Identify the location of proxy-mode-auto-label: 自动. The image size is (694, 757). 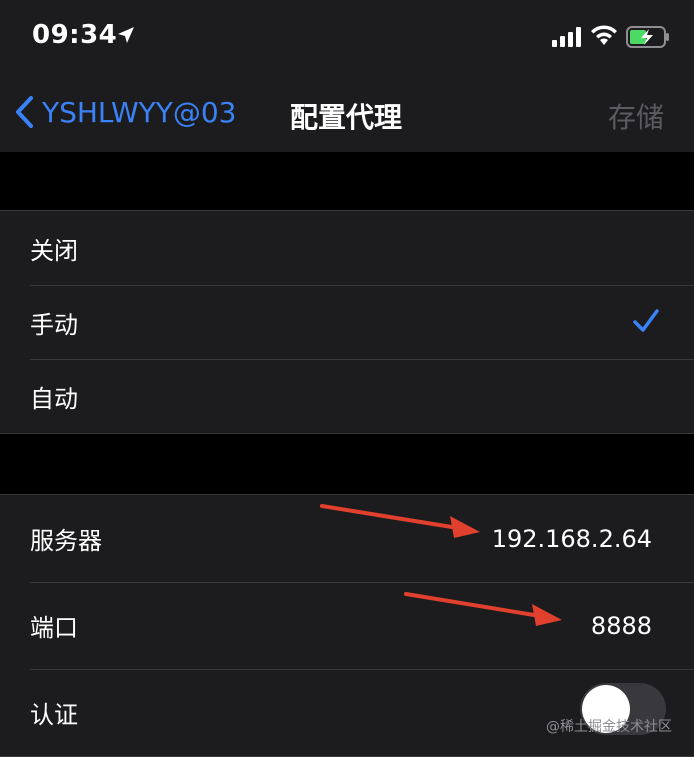
(54, 398).